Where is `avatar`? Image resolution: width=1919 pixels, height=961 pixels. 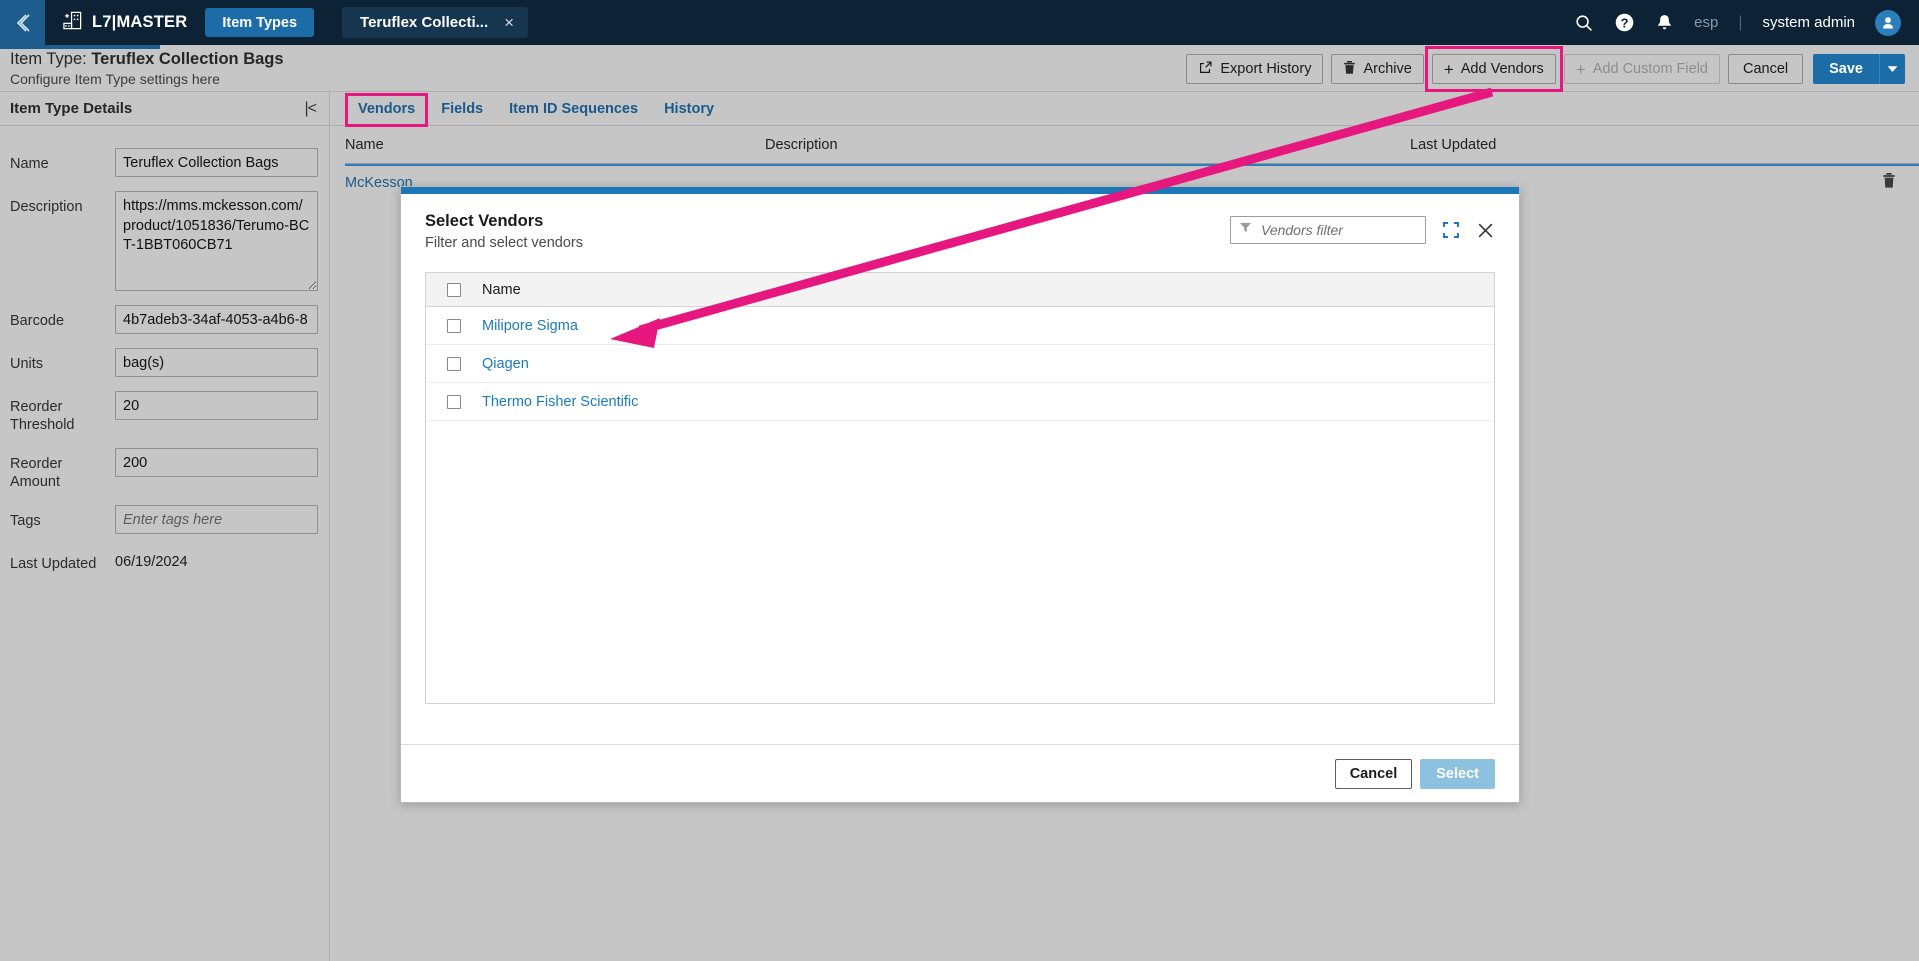
avatar is located at coordinates (1888, 22).